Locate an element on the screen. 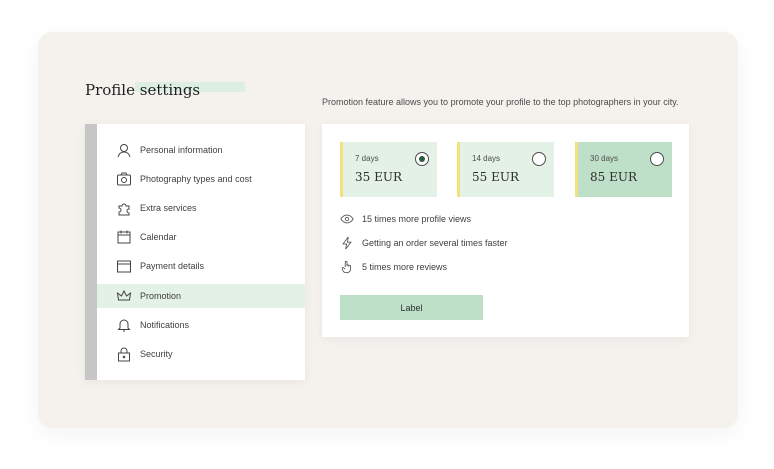 Image resolution: width=774 pixels, height=469 pixels. benefit-text: 5 times more reviews is located at coordinates (405, 267).